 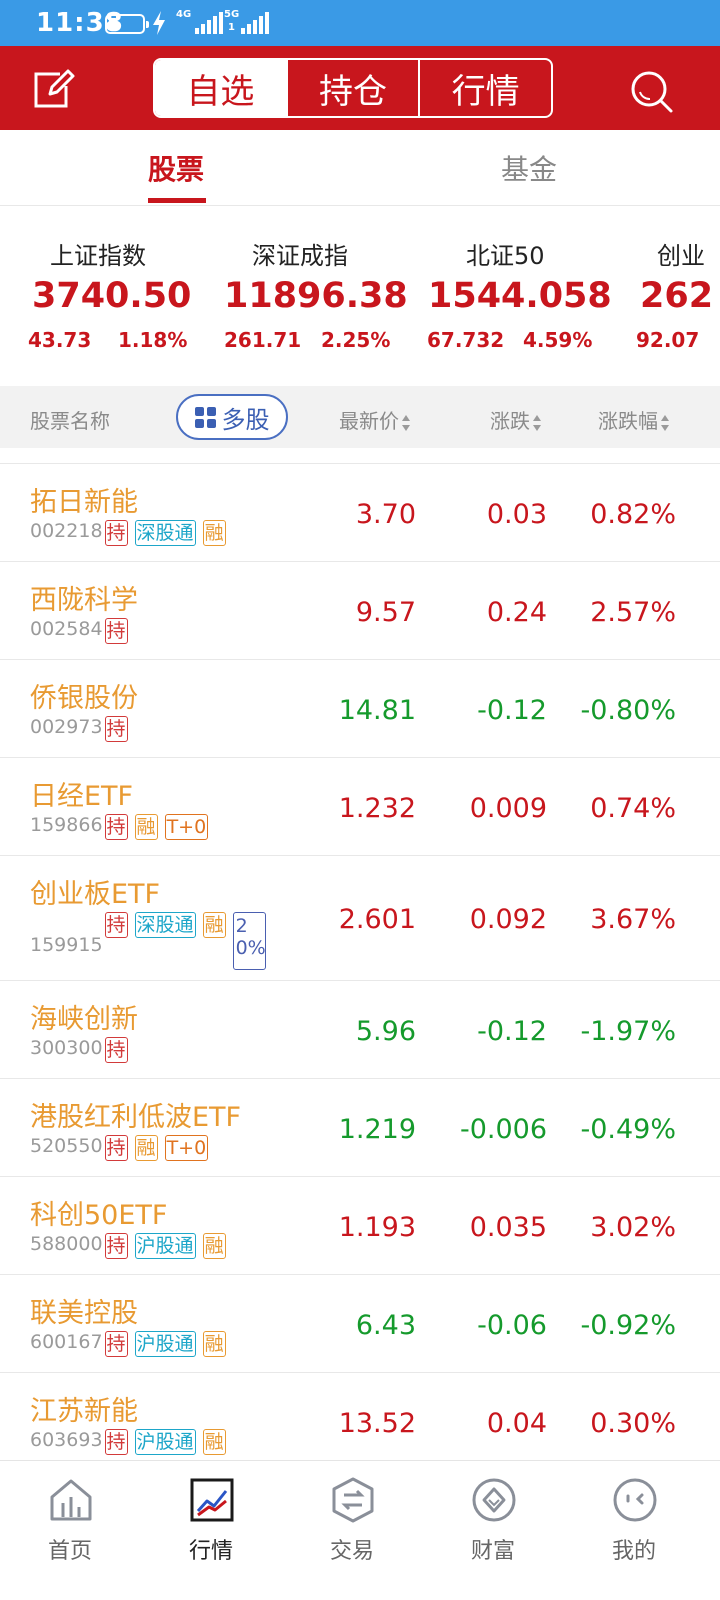 I want to click on segment-watchlist: 自选, so click(x=220, y=88).